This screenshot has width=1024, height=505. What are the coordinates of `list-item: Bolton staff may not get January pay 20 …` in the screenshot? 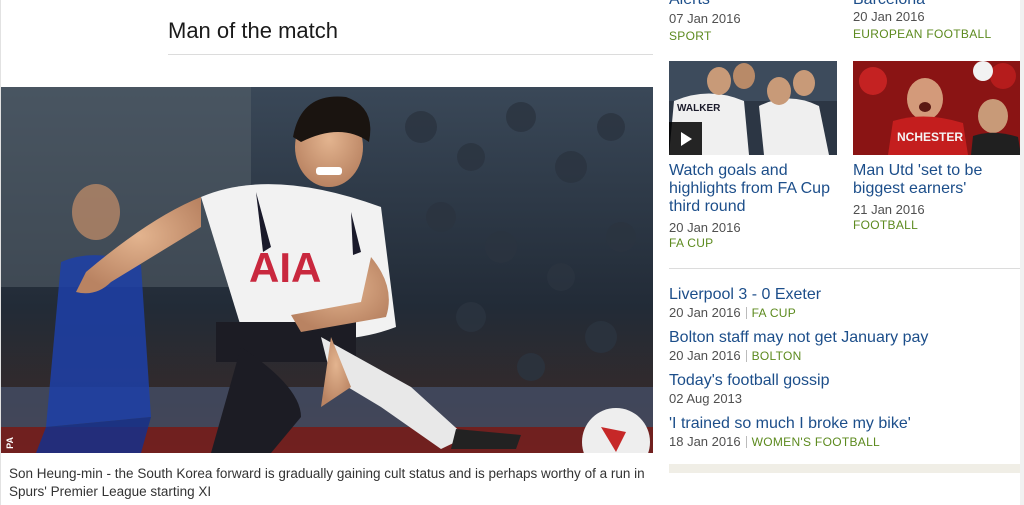 It's located at (844, 350).